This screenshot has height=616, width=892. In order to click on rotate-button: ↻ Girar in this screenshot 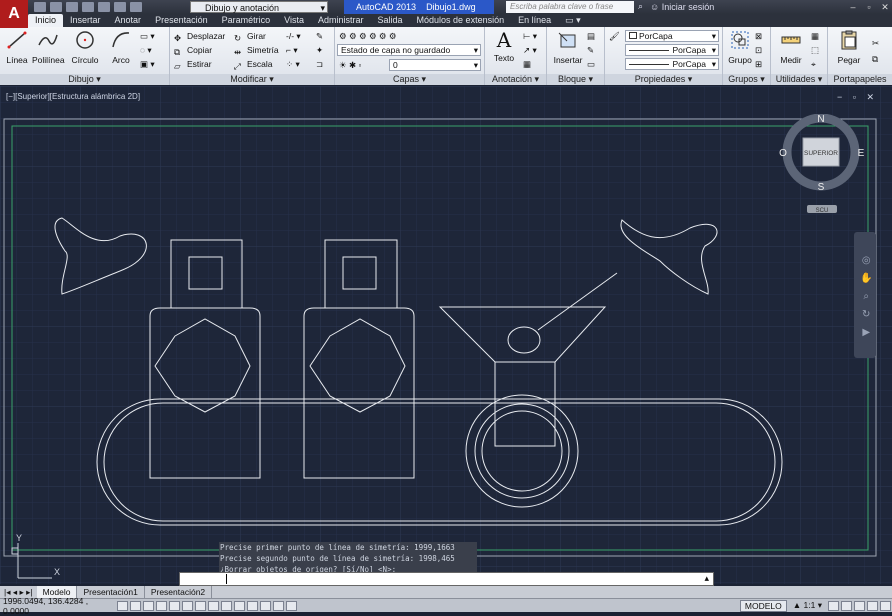, I will do `click(250, 36)`.